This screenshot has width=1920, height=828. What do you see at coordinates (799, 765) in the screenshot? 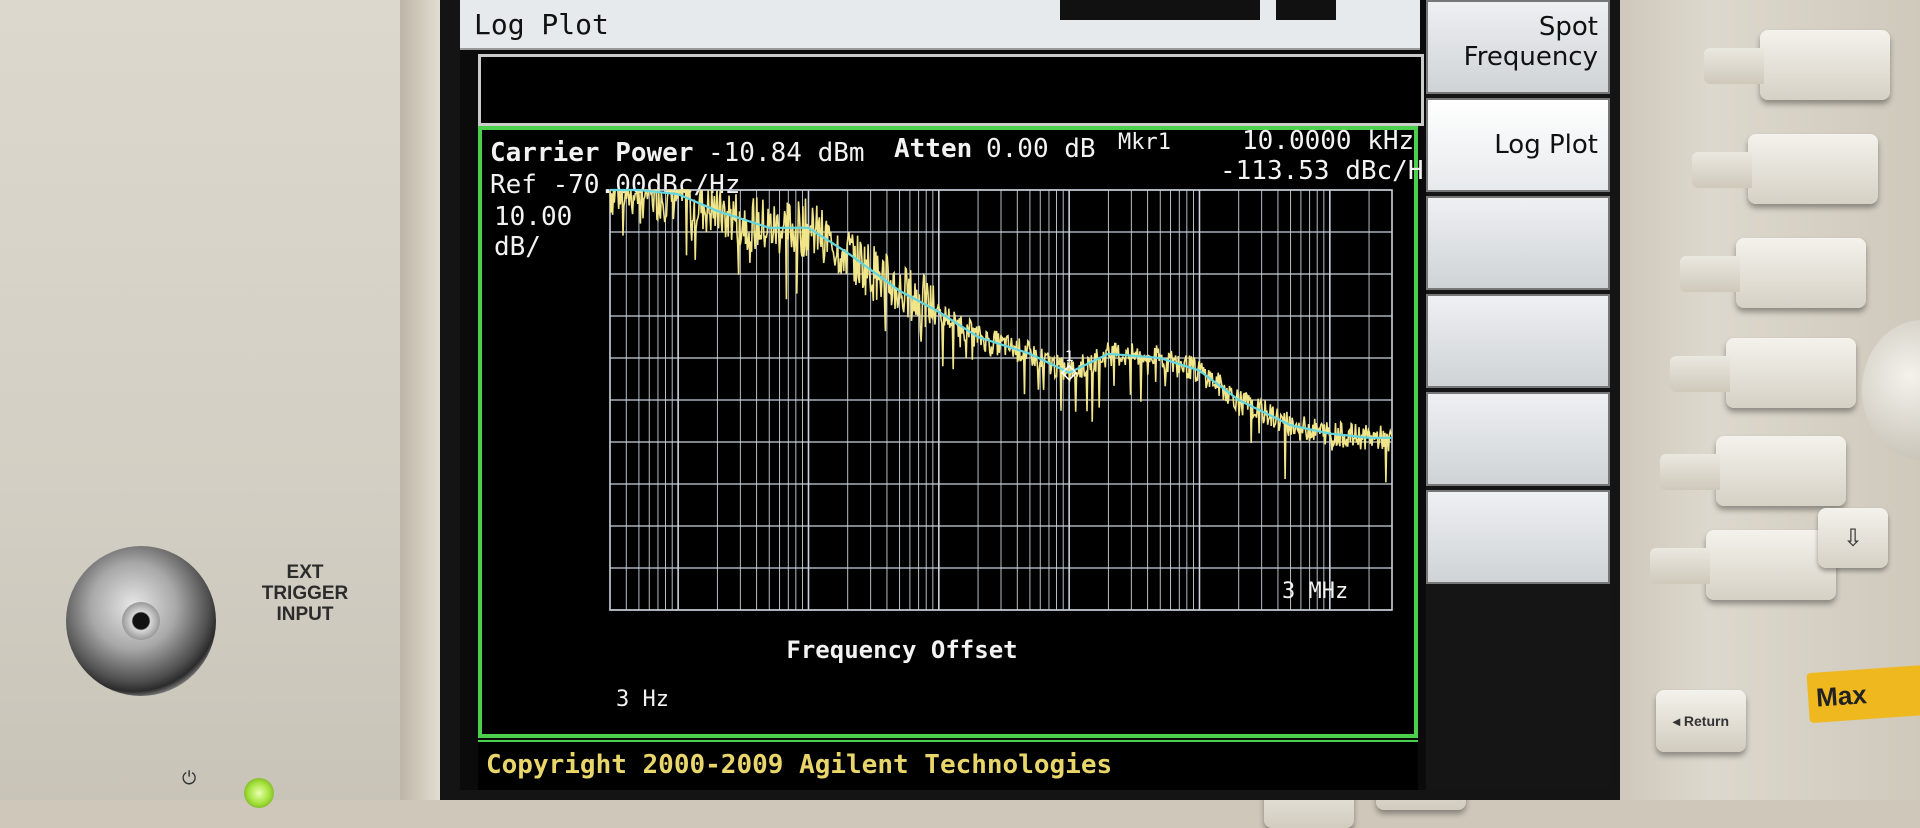
I see `copyright-text: Copyright 2000-2009 Agilent Technologies` at bounding box center [799, 765].